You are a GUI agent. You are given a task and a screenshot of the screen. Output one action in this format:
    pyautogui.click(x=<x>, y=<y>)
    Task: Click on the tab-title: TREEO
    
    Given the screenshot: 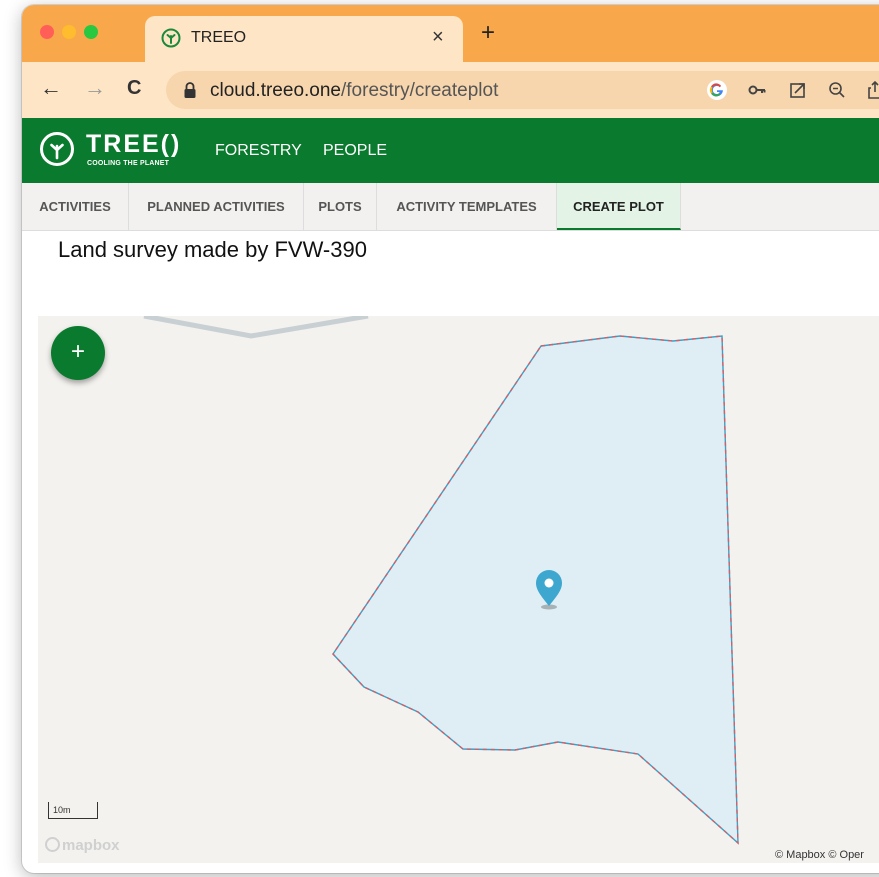 What is the action you would take?
    pyautogui.click(x=219, y=37)
    